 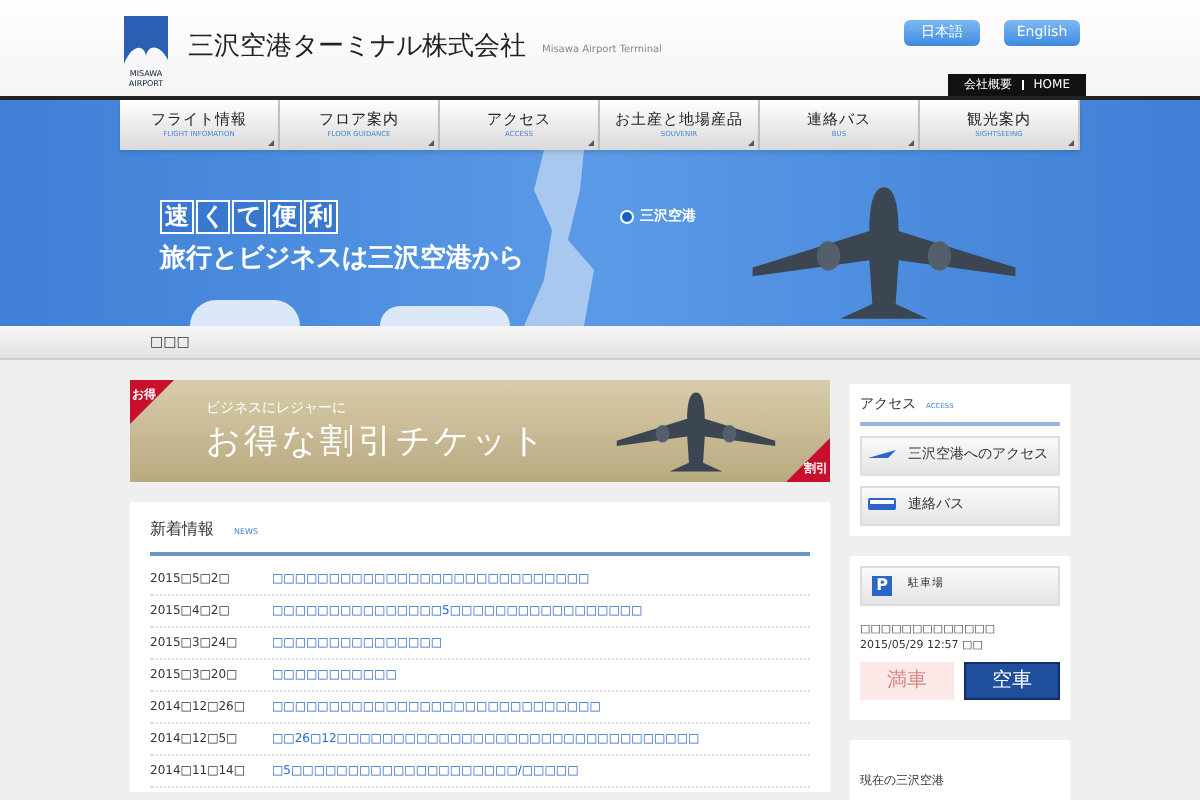 What do you see at coordinates (146, 42) in the screenshot?
I see `logo-icon` at bounding box center [146, 42].